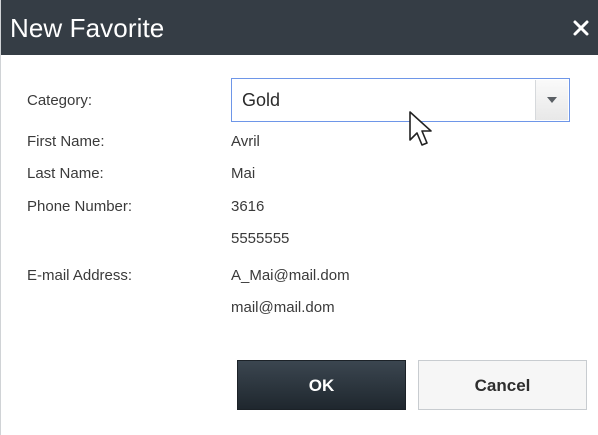 This screenshot has height=435, width=598. I want to click on last-name-label: Last Name:, so click(65, 173).